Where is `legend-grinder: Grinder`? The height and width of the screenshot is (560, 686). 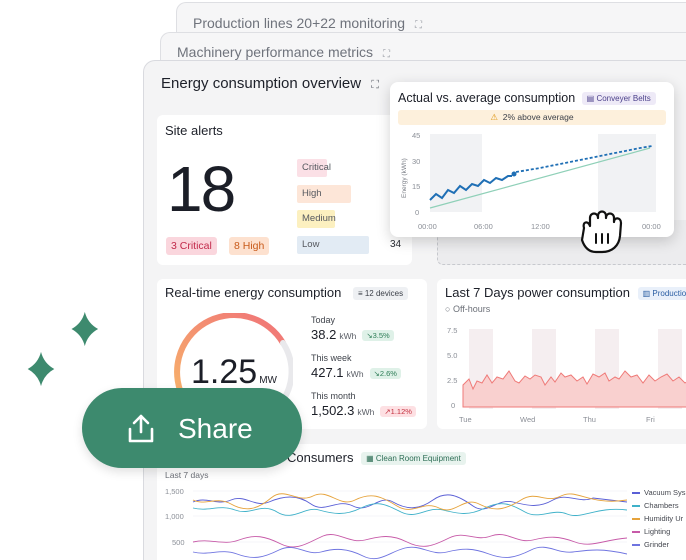
legend-grinder: Grinder is located at coordinates (650, 544).